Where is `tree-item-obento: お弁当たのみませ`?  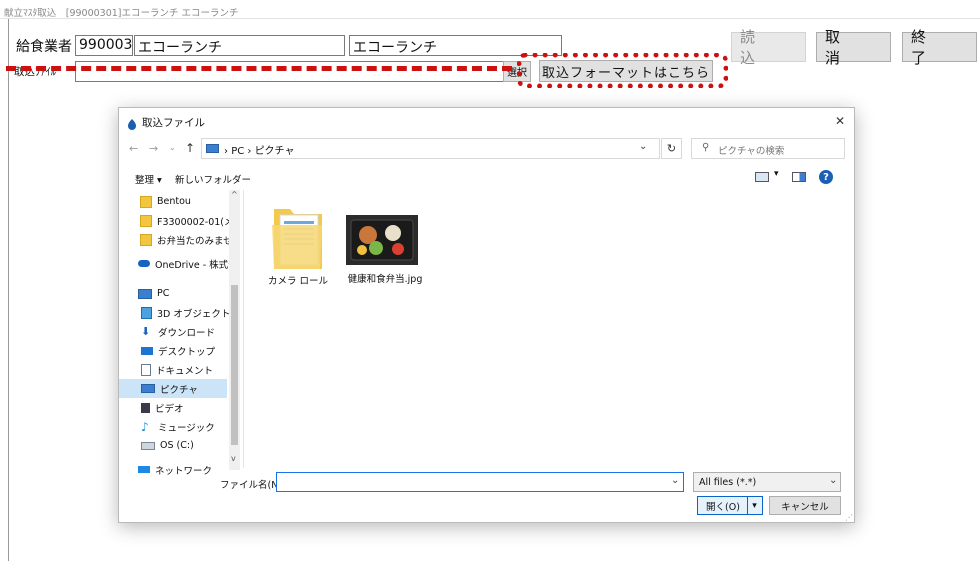 tree-item-obento: お弁当たのみませ is located at coordinates (187, 239).